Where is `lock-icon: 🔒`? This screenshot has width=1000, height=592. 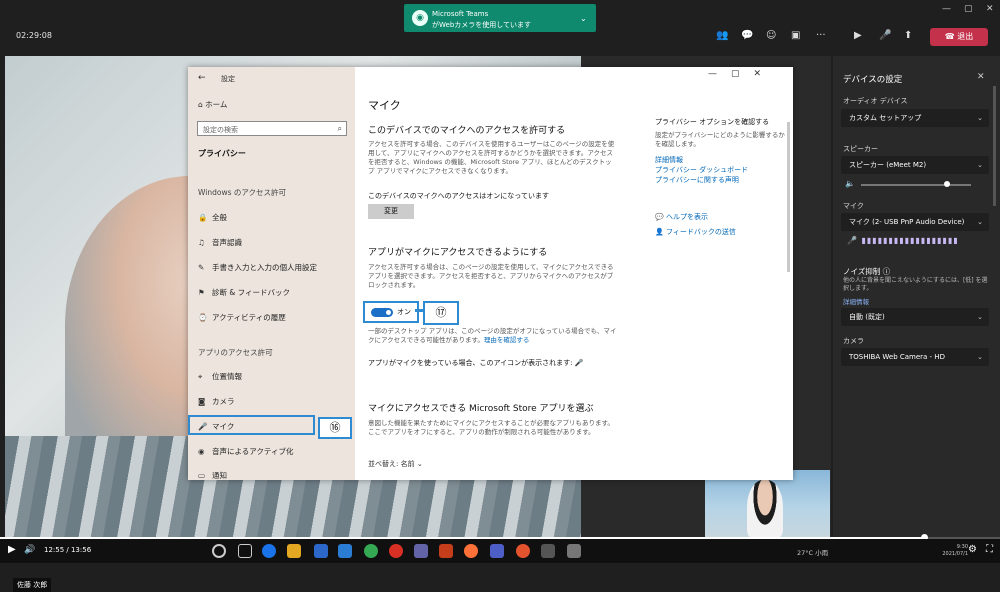 lock-icon: 🔒 is located at coordinates (203, 217).